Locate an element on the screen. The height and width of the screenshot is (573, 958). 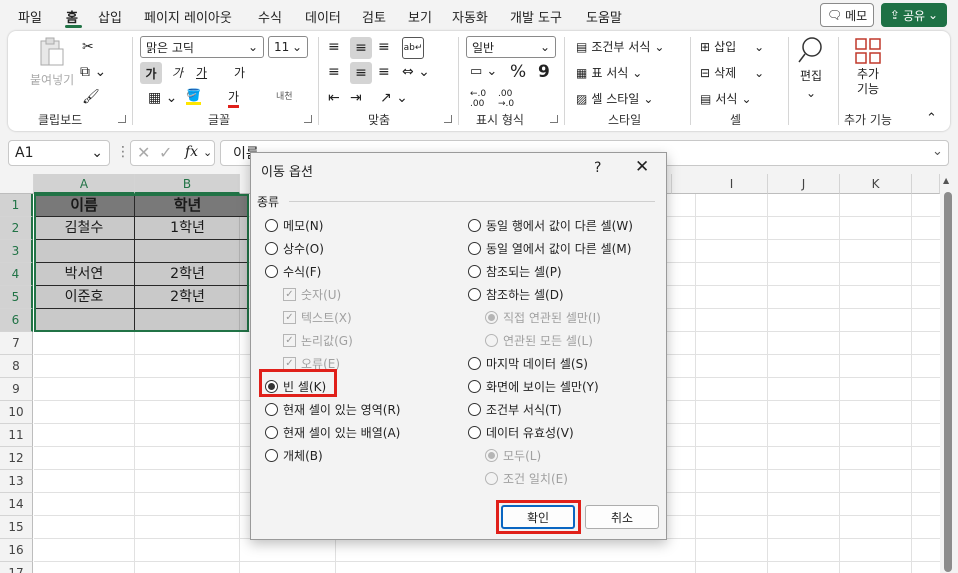
column-header: I is located at coordinates (732, 184).